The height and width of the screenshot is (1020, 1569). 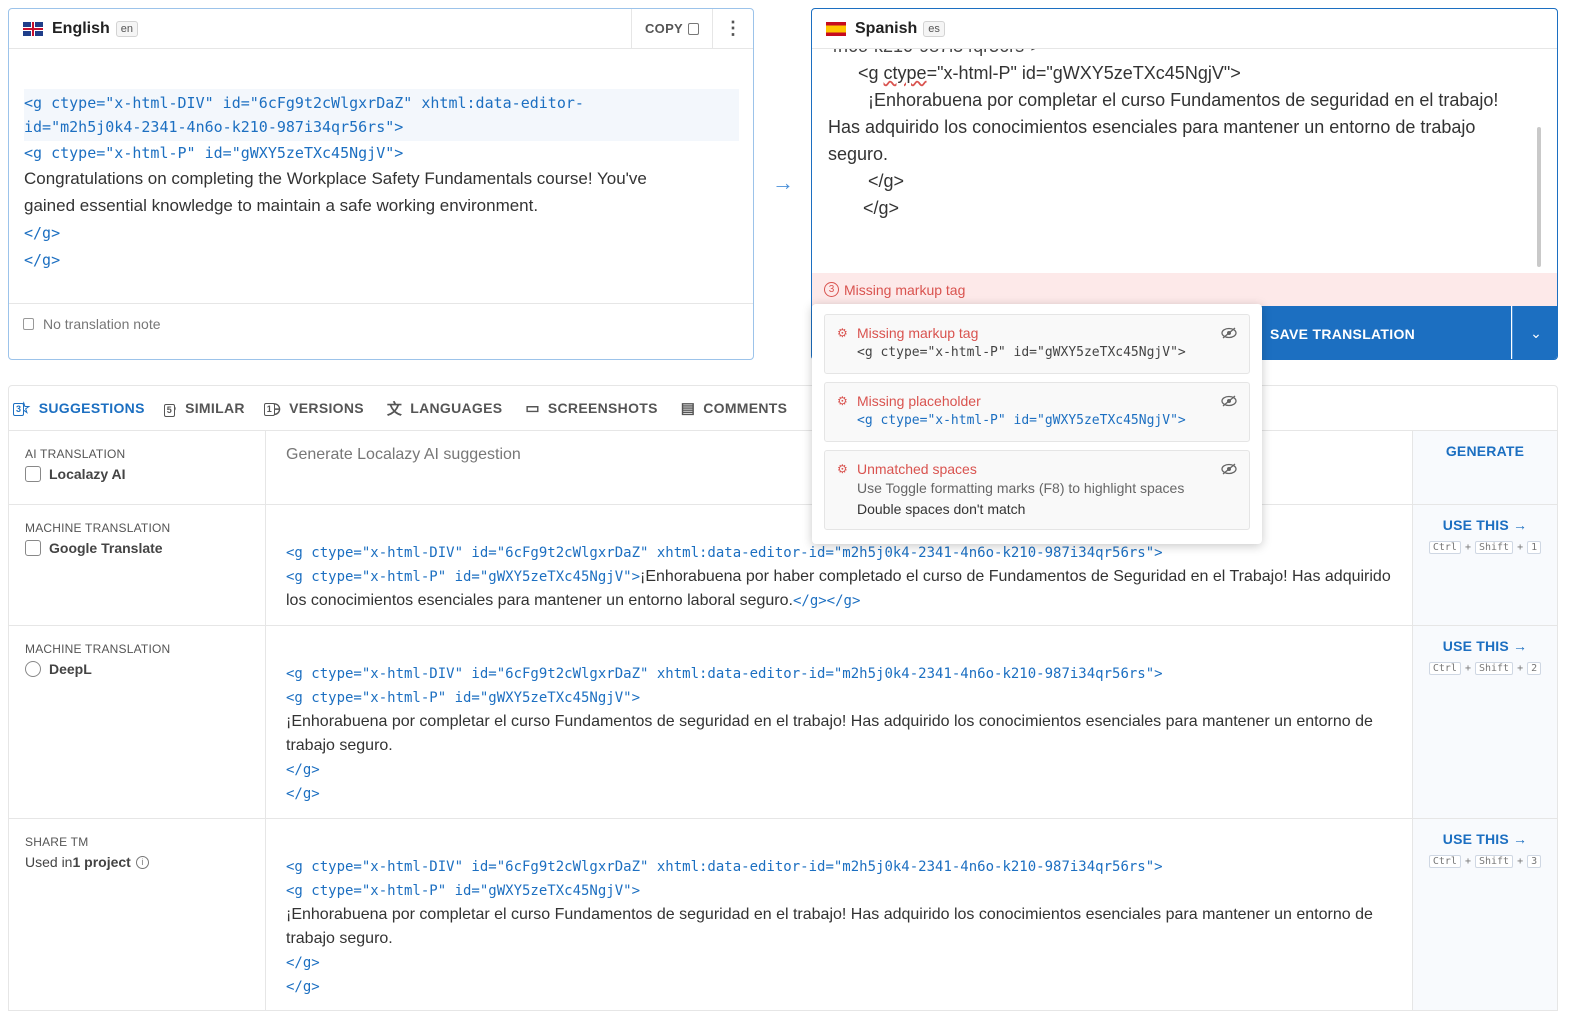 What do you see at coordinates (33, 669) in the screenshot?
I see `deepl-icon` at bounding box center [33, 669].